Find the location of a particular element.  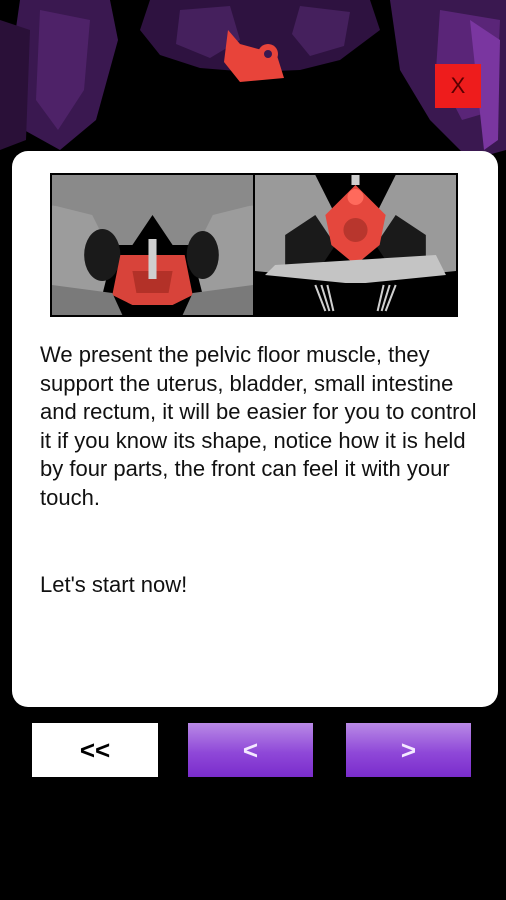

pelvis-bottom-view-image is located at coordinates (355, 245).